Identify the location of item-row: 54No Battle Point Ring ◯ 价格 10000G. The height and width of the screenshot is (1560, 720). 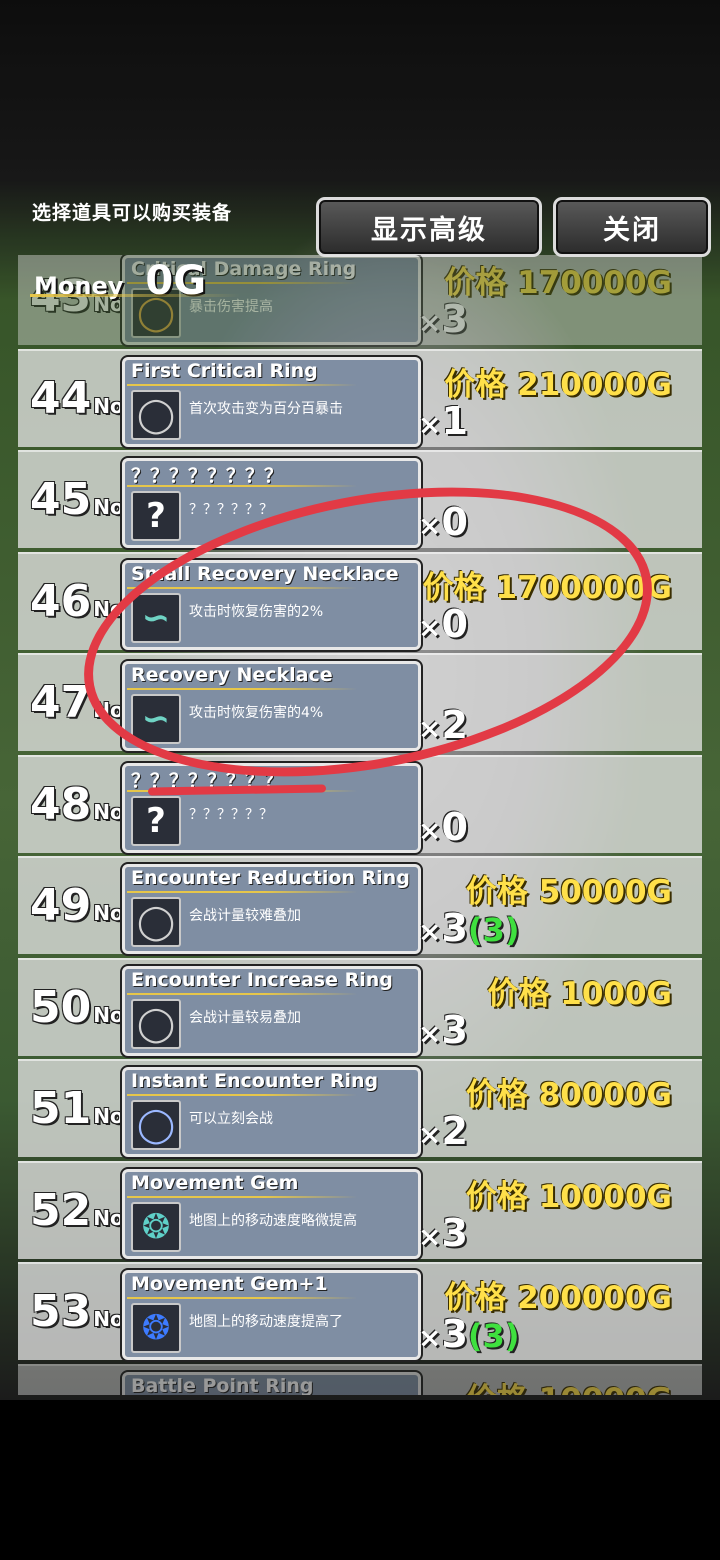
(360, 1379).